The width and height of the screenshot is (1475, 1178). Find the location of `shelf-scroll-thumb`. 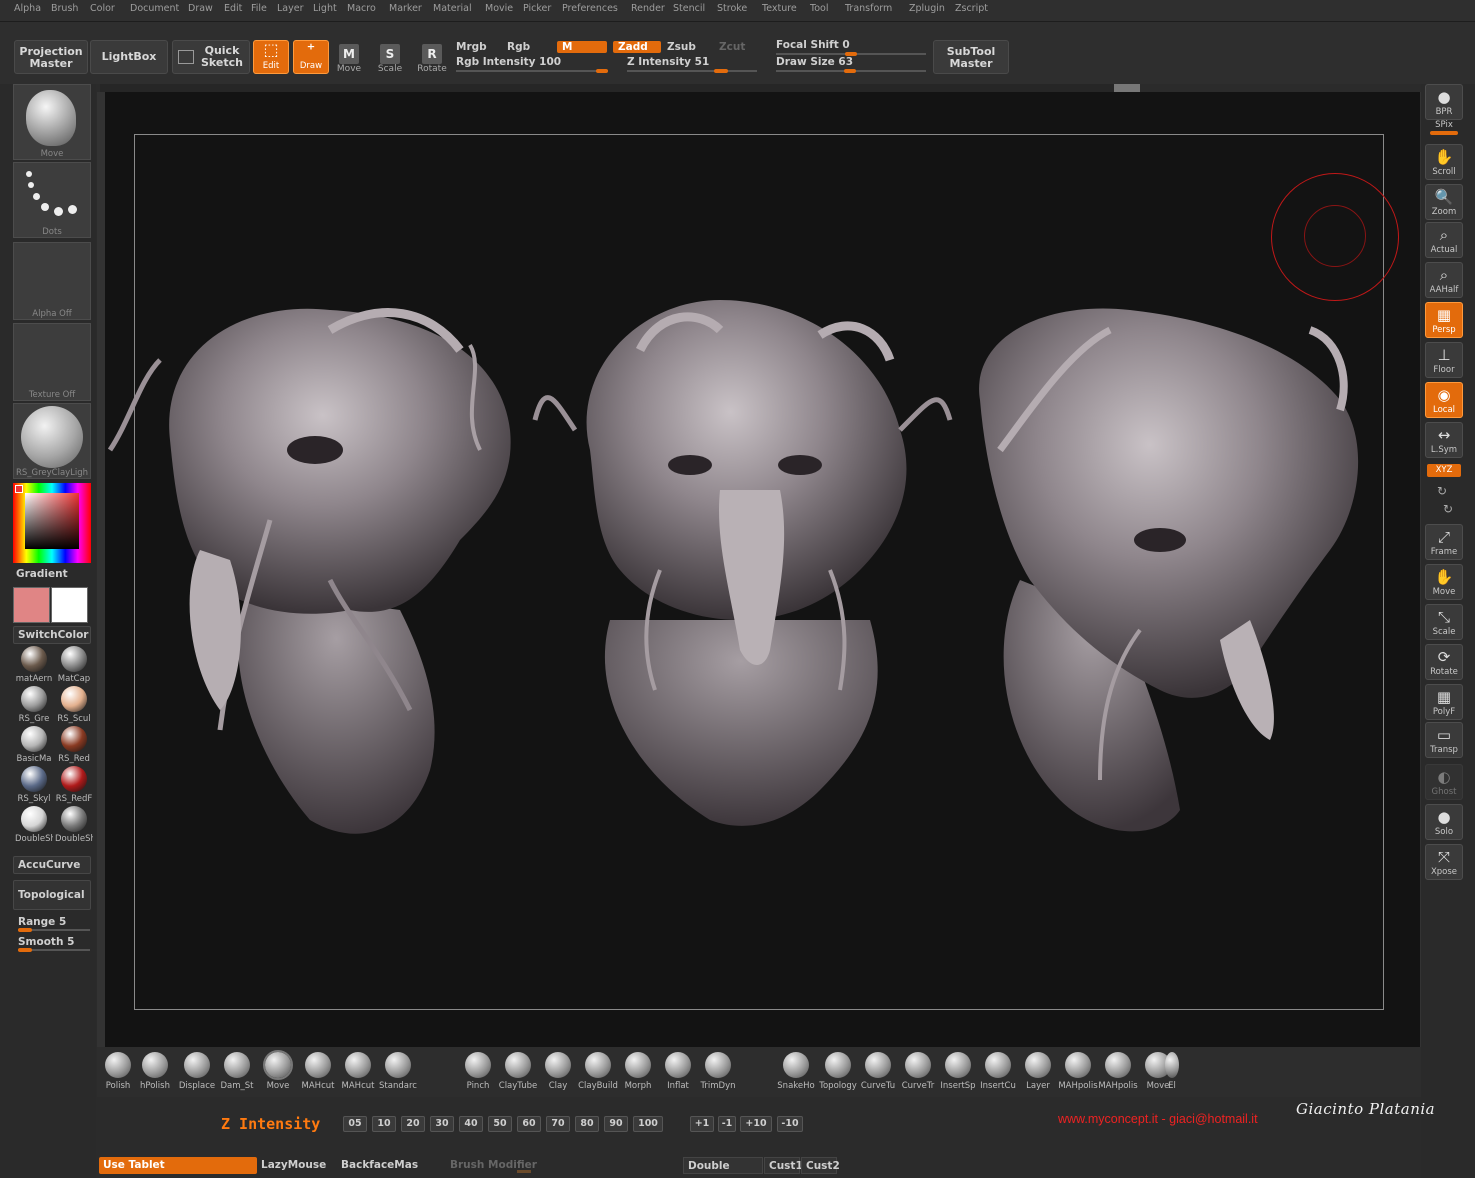

shelf-scroll-thumb is located at coordinates (1127, 88).